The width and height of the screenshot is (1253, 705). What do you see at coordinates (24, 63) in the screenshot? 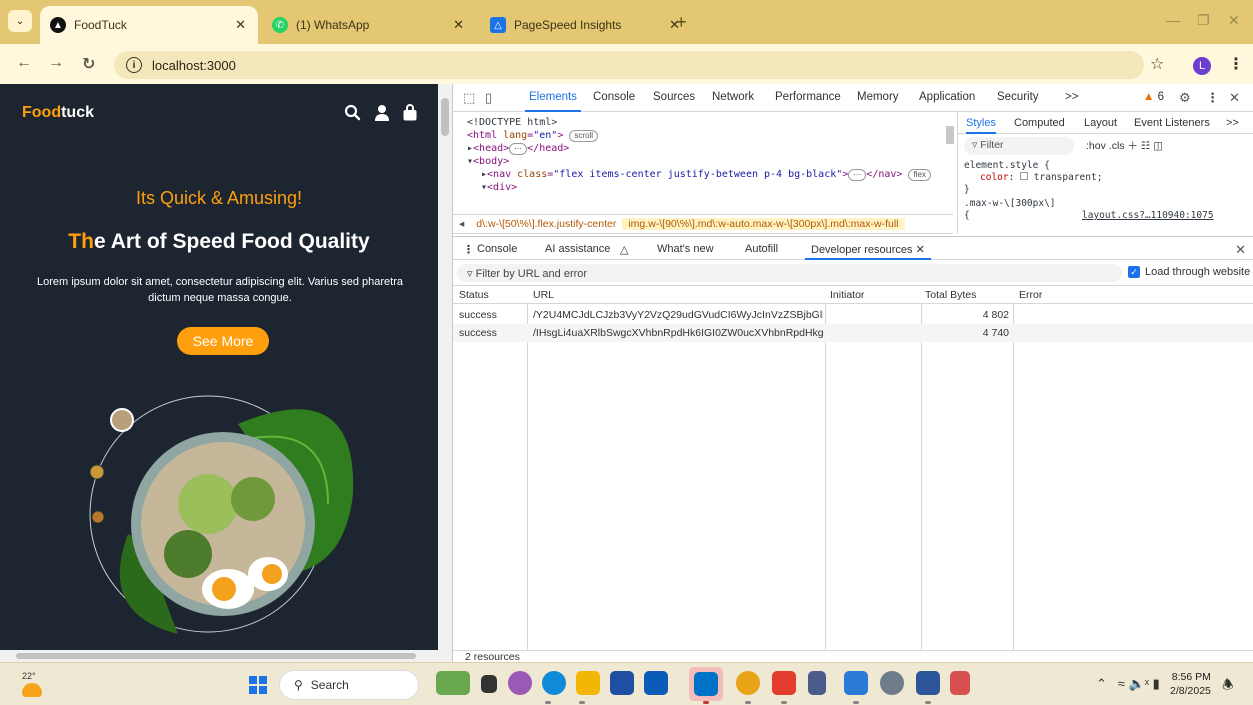
I see `back-icon: ←` at bounding box center [24, 63].